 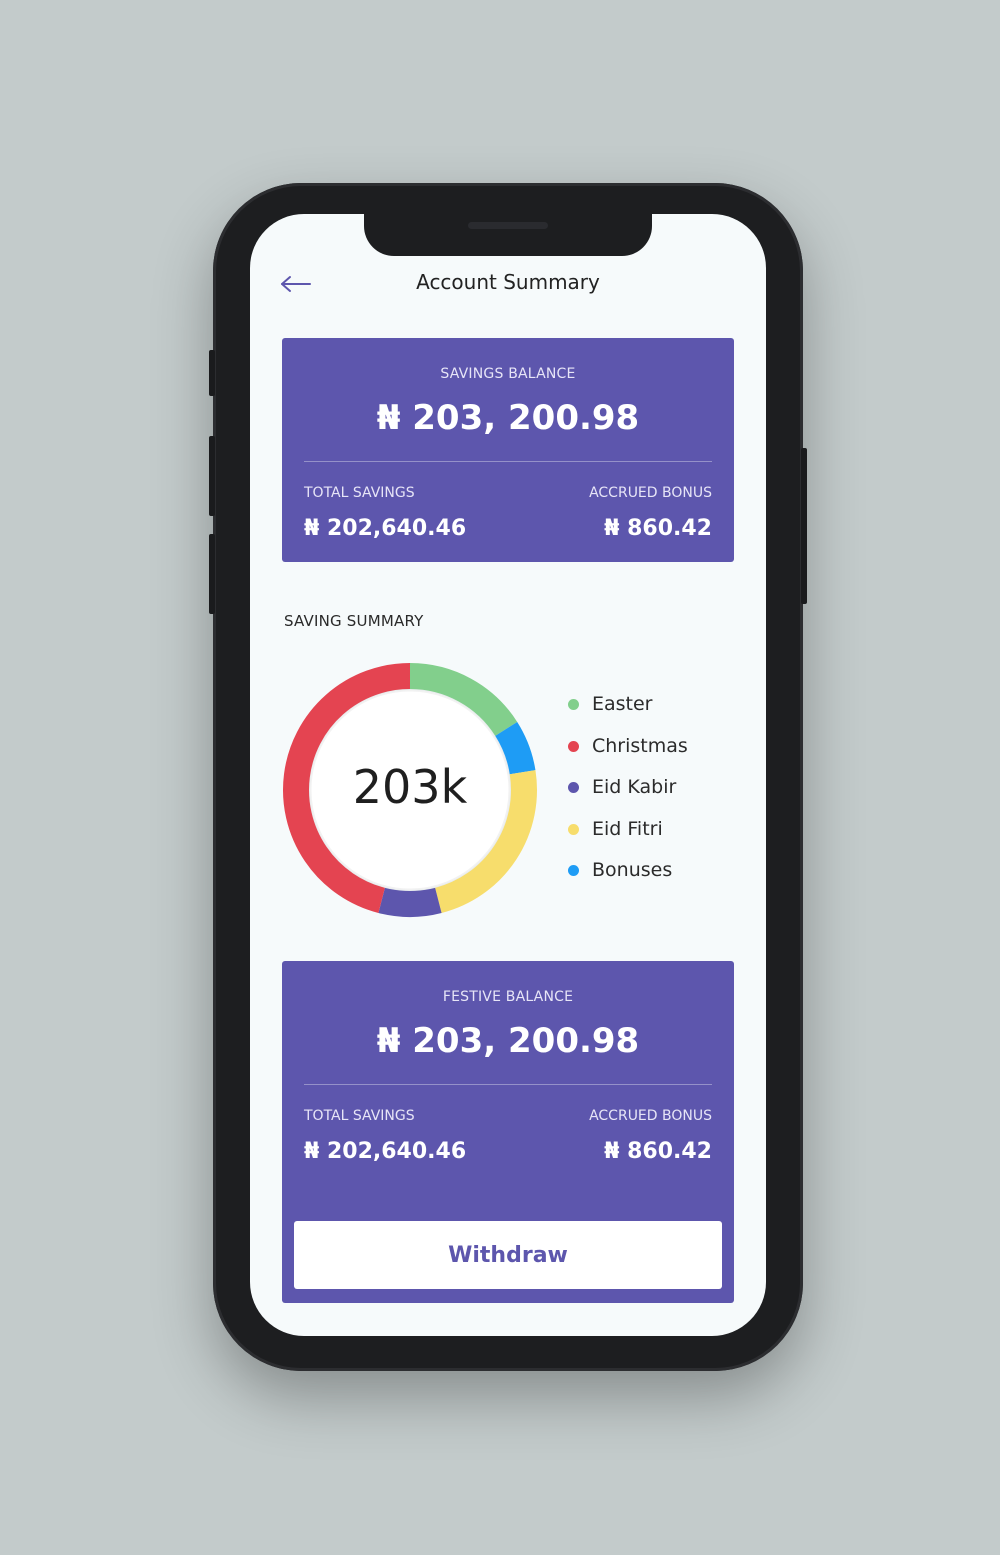 What do you see at coordinates (508, 282) in the screenshot?
I see `page-title: Account Summary` at bounding box center [508, 282].